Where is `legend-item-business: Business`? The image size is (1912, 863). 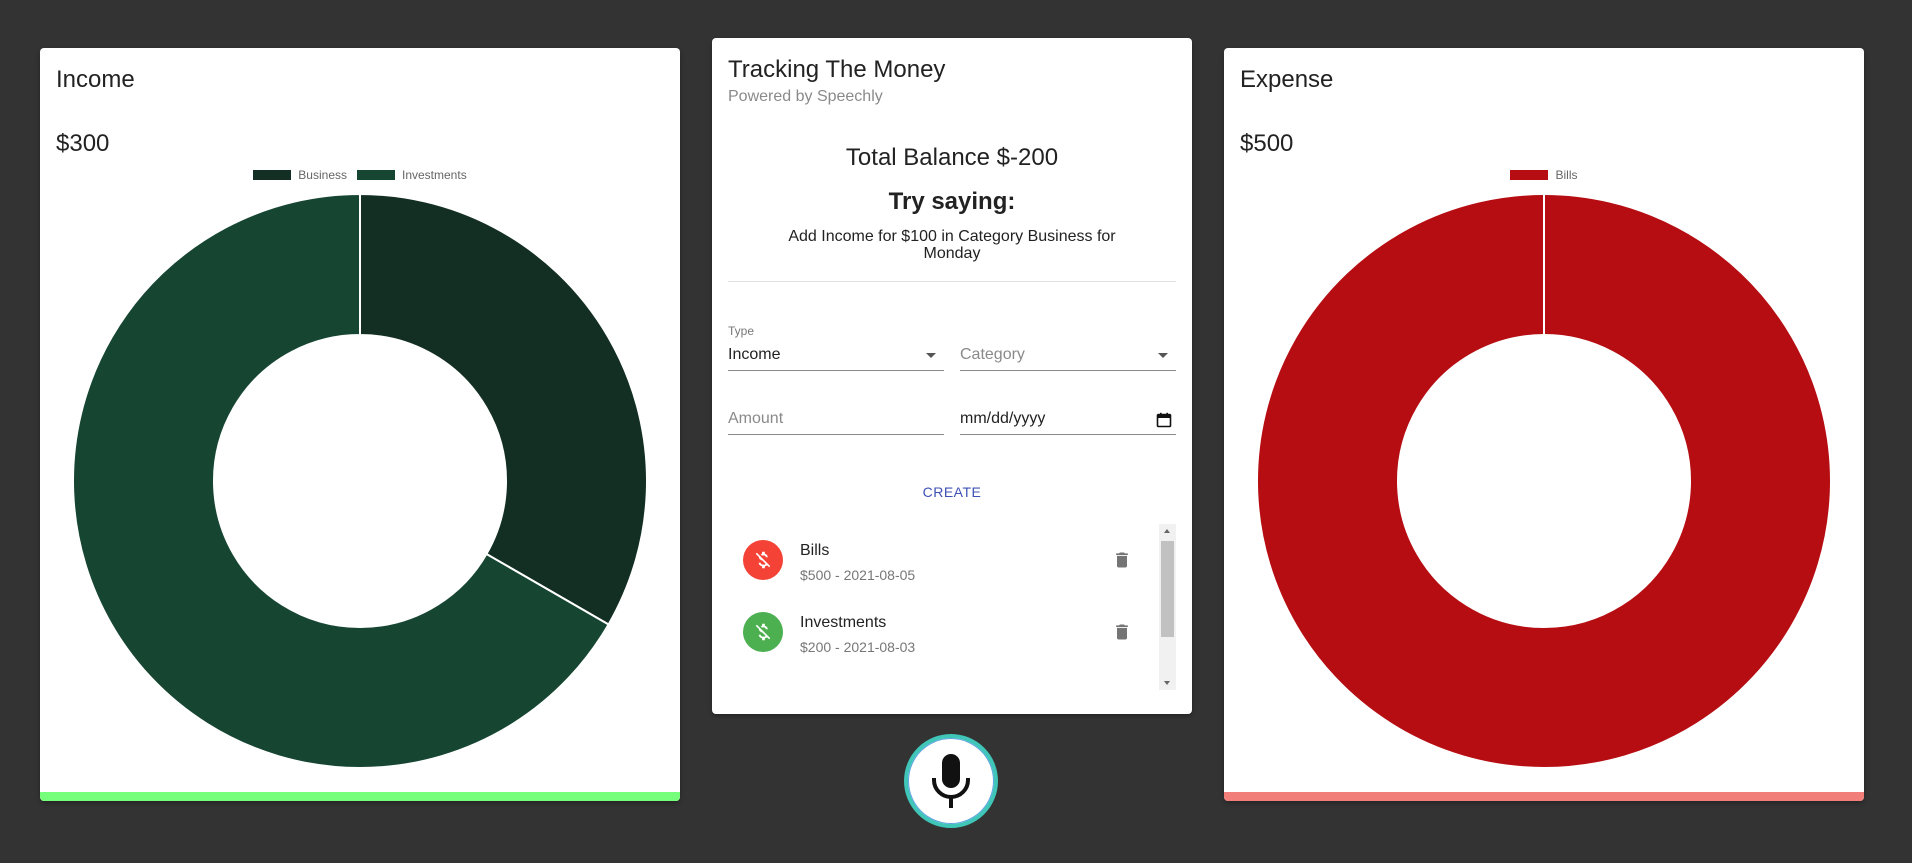 legend-item-business: Business is located at coordinates (300, 175).